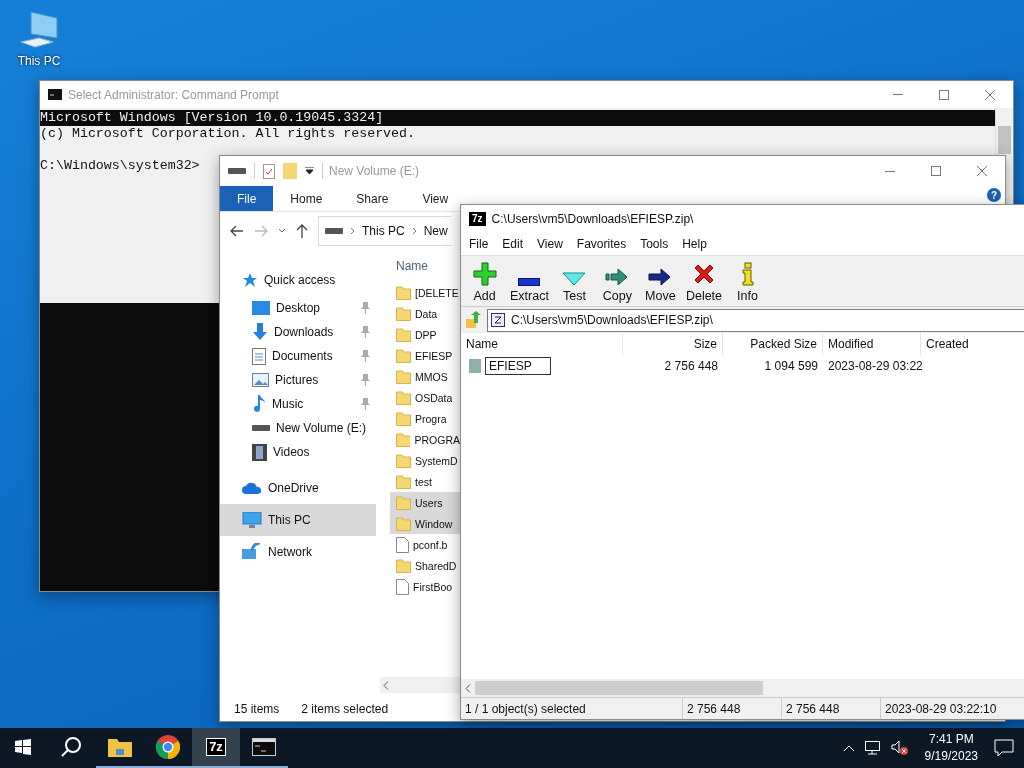 The height and width of the screenshot is (768, 1024). What do you see at coordinates (425, 439) in the screenshot?
I see `file-row: PROGRA` at bounding box center [425, 439].